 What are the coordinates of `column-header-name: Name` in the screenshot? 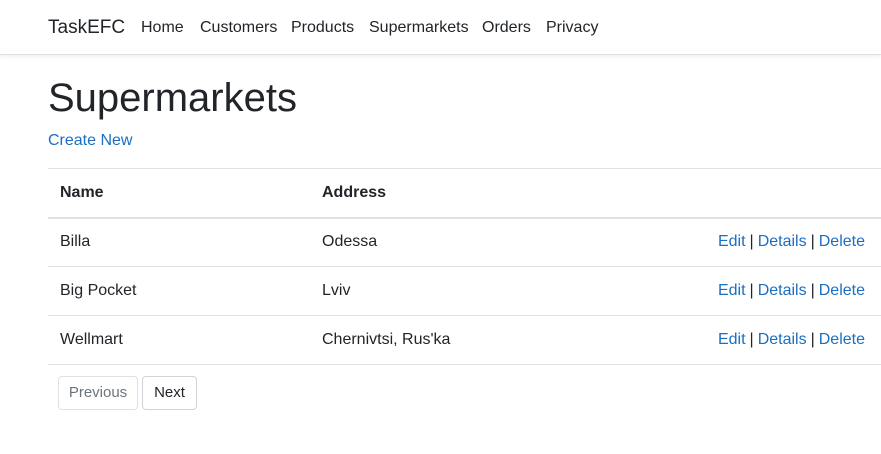 It's located at (82, 192).